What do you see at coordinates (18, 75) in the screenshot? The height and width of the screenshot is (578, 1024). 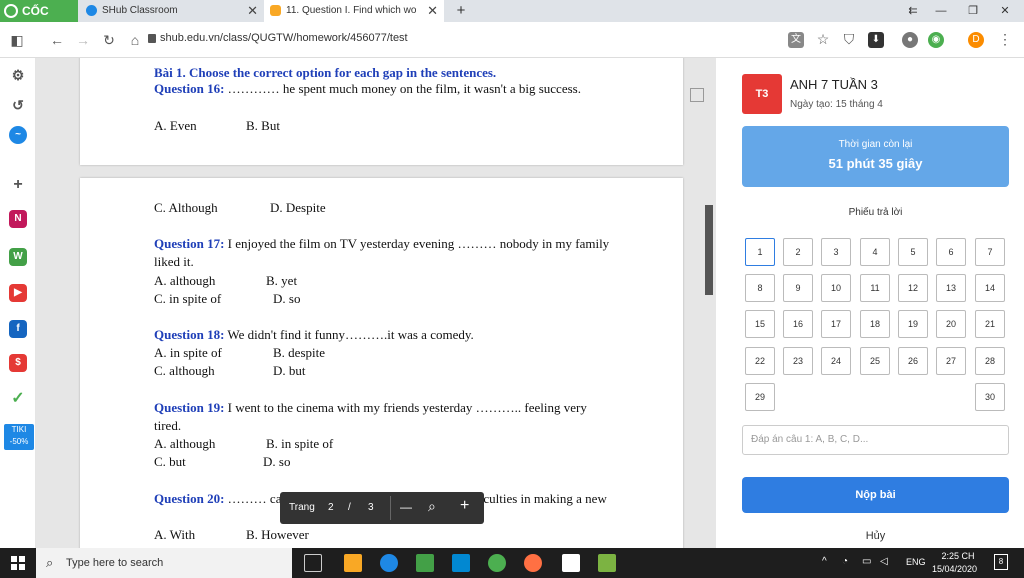 I see `settings-gear-icon: ⚙` at bounding box center [18, 75].